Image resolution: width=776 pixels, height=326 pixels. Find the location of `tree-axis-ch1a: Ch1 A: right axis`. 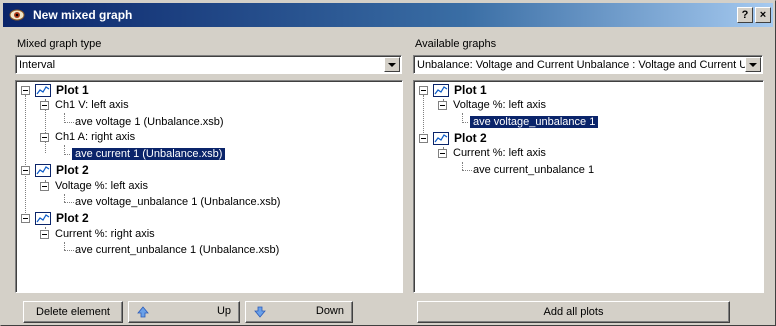

tree-axis-ch1a: Ch1 A: right axis is located at coordinates (95, 137).